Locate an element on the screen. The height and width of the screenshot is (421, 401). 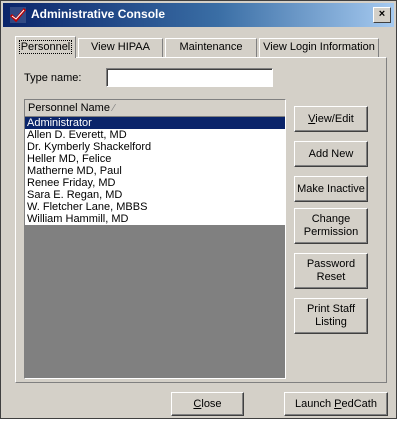
list-item: William Hammill, MD is located at coordinates (155, 219).